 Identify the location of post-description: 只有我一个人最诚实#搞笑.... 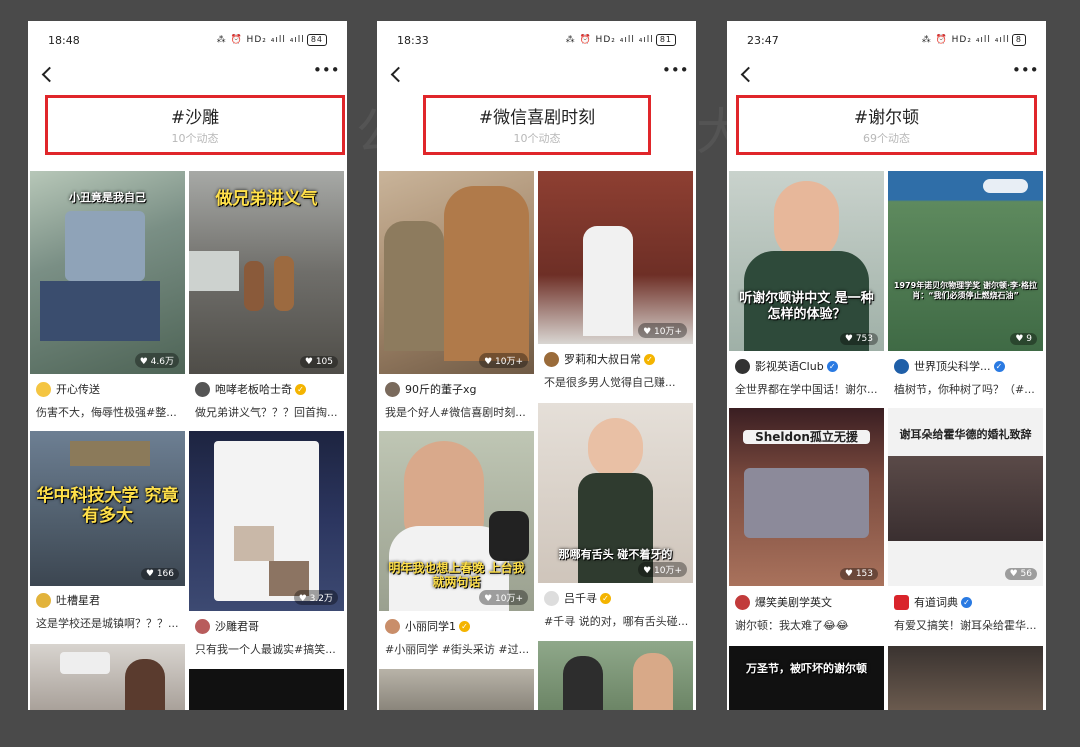
(268, 649).